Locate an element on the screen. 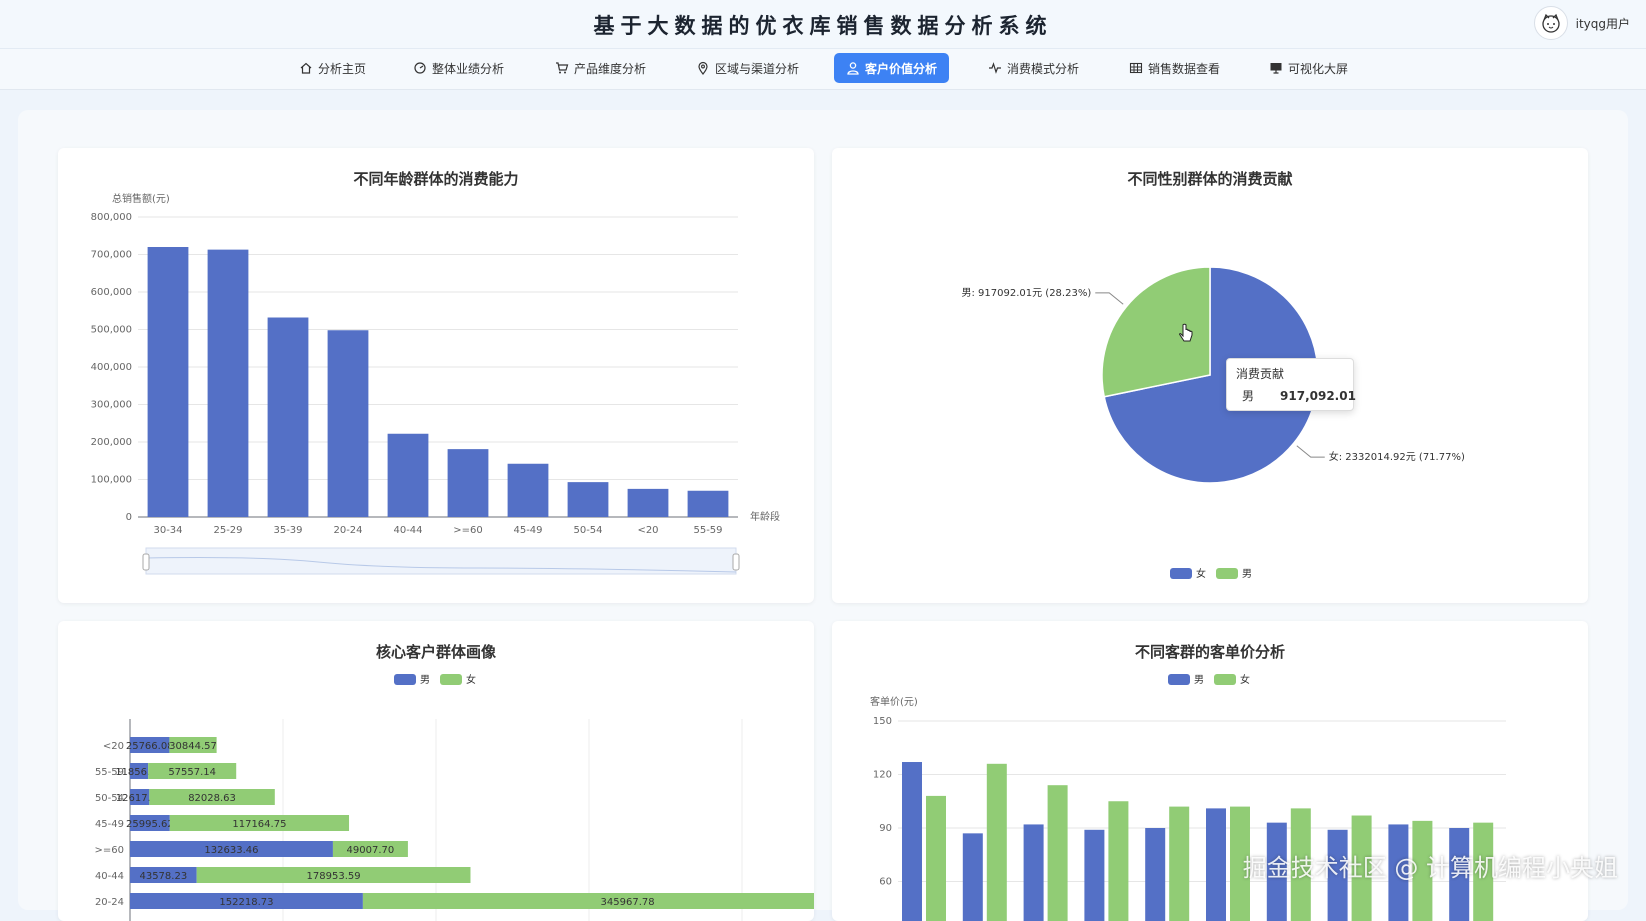 The image size is (1646, 921). bar-value-label: 178953.59 is located at coordinates (334, 876).